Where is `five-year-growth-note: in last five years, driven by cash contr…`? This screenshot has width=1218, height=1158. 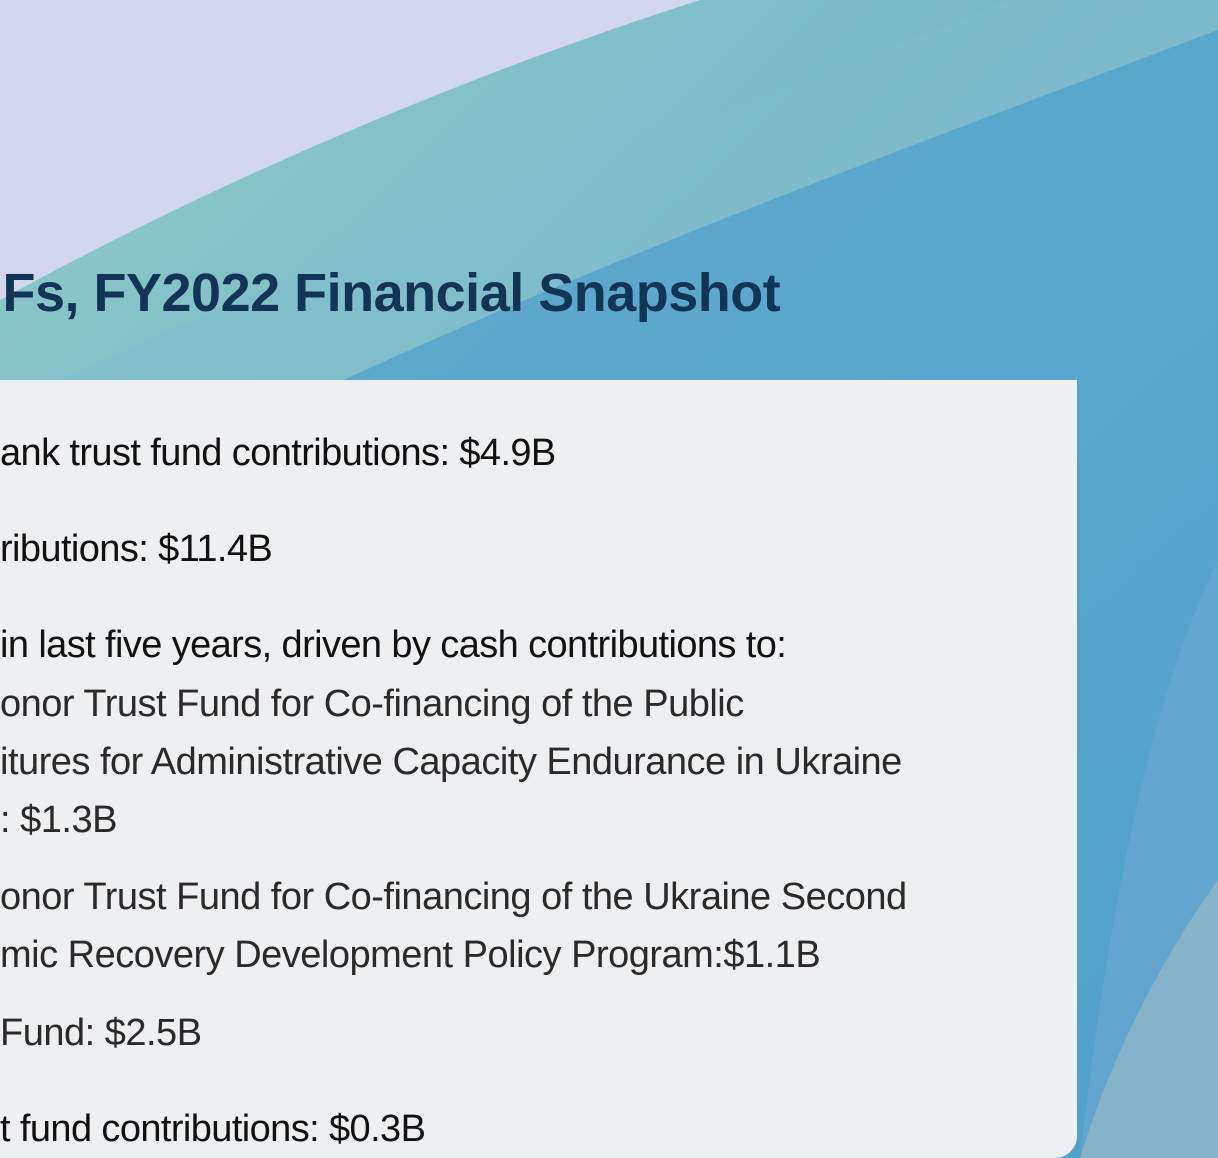 five-year-growth-note: in last five years, driven by cash contr… is located at coordinates (393, 645).